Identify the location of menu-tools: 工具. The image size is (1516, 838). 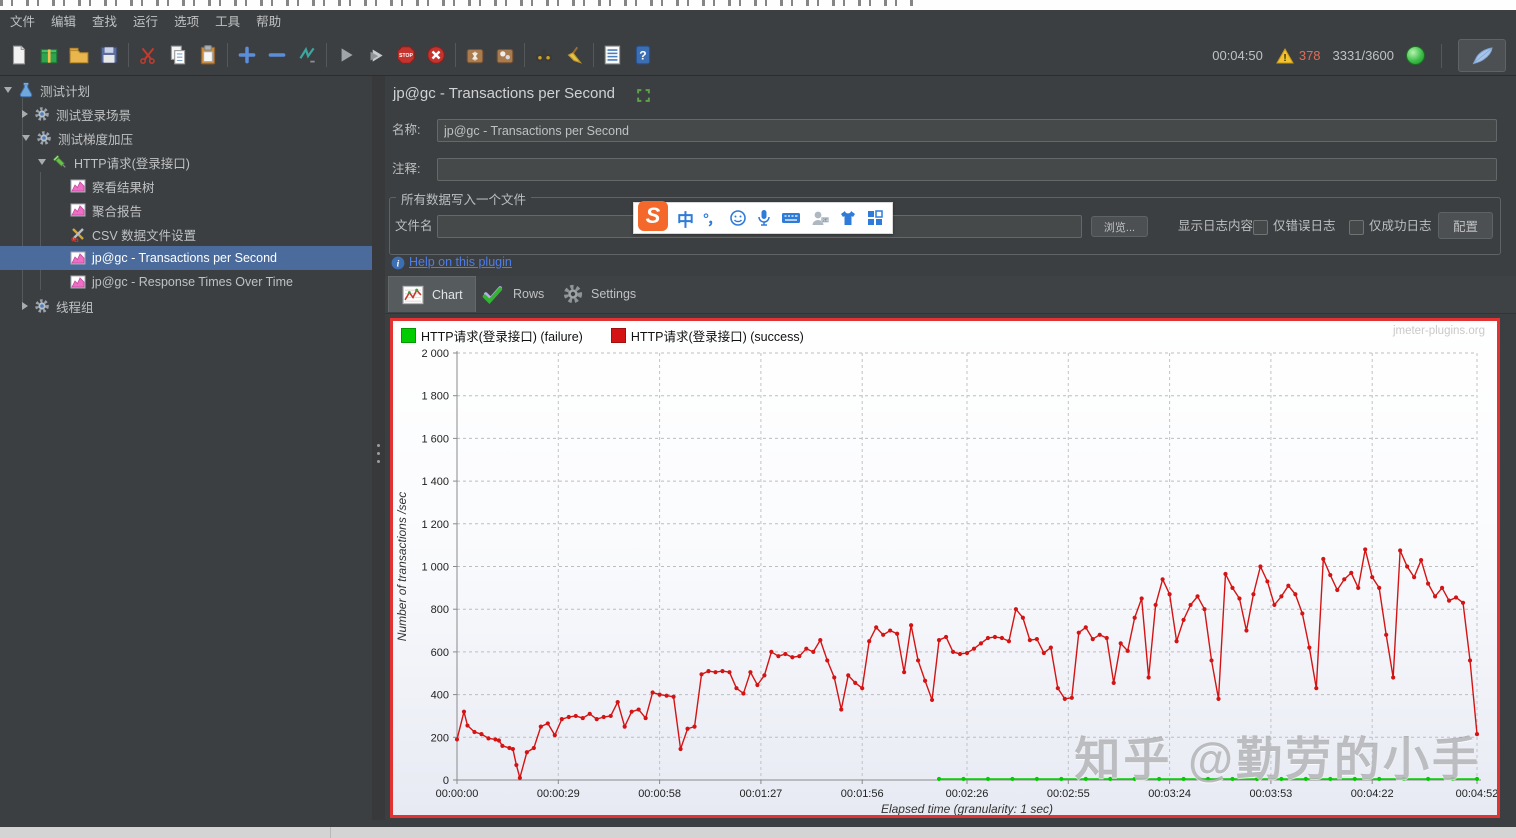
(227, 22).